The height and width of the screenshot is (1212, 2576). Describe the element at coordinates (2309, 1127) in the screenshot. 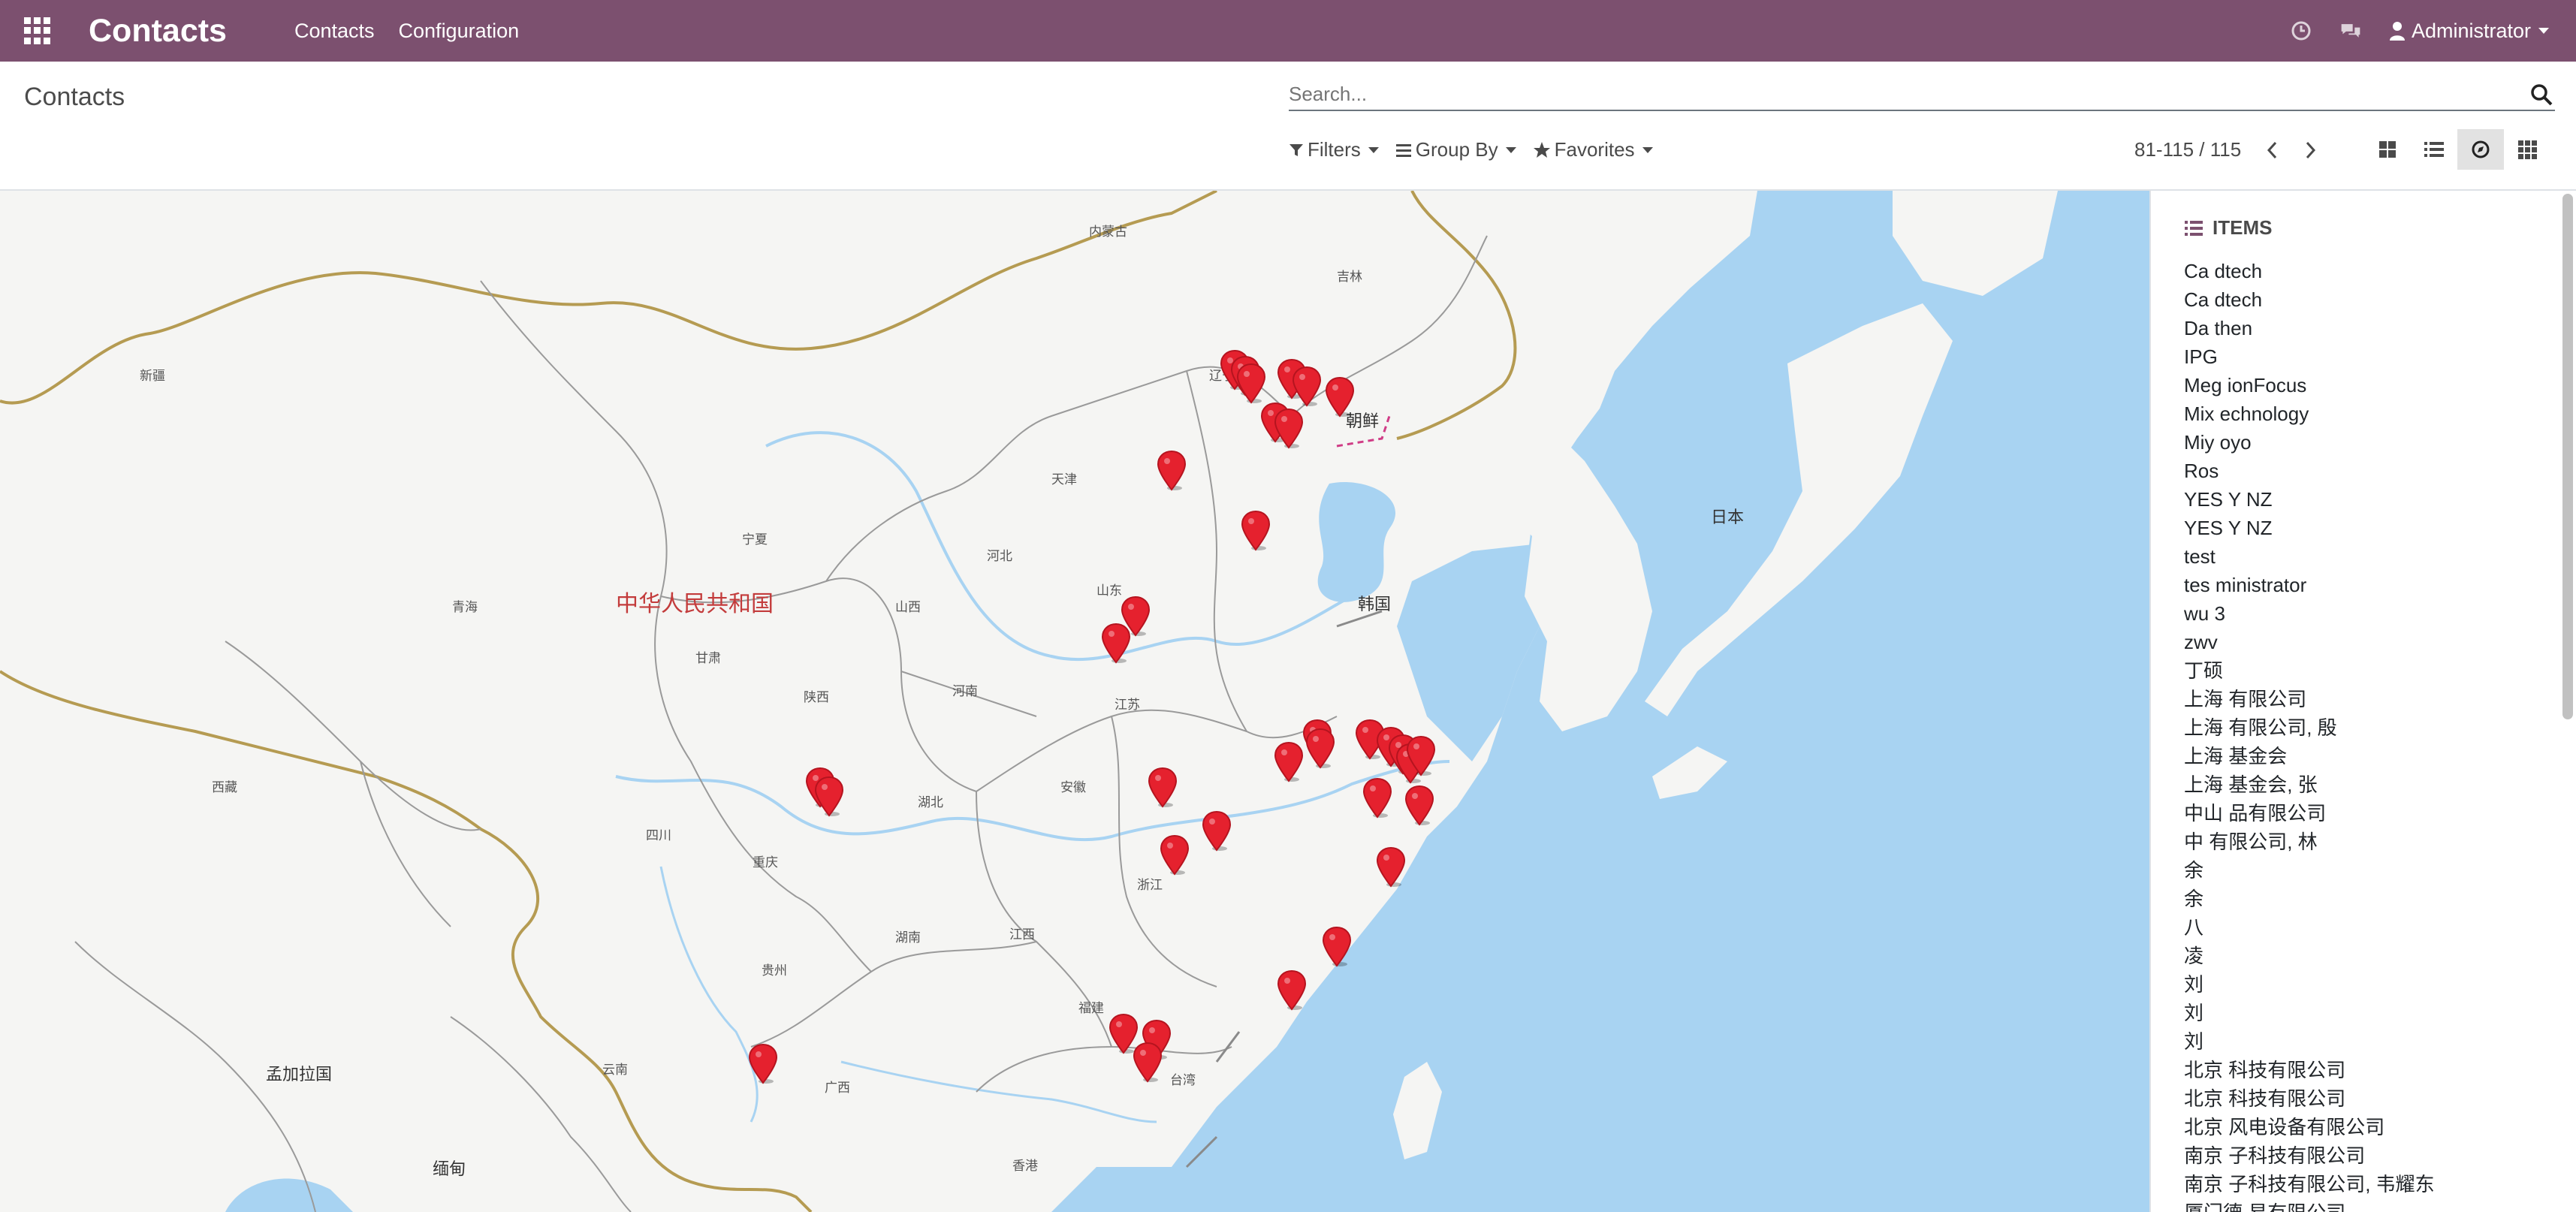

I see `list-item: 北京 风电设备有限公司` at that location.